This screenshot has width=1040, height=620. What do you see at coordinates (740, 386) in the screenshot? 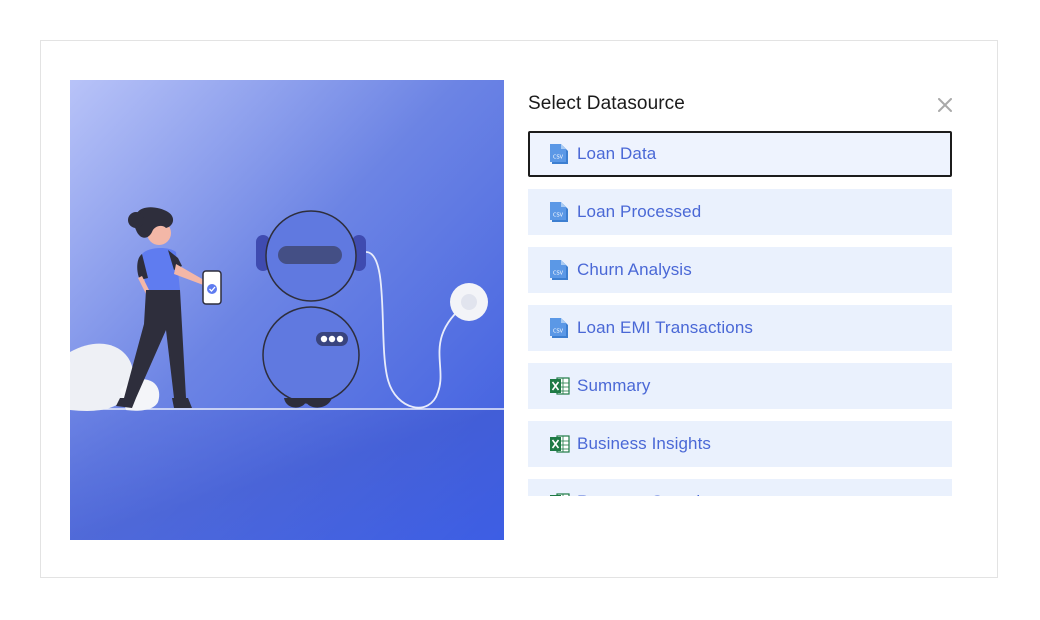
I see `datasource-item: Summary` at bounding box center [740, 386].